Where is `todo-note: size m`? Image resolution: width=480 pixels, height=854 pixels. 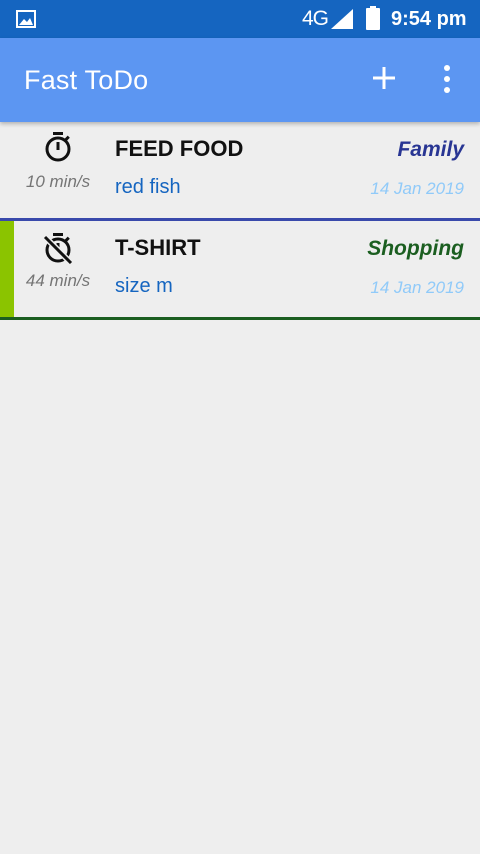 todo-note: size m is located at coordinates (144, 286).